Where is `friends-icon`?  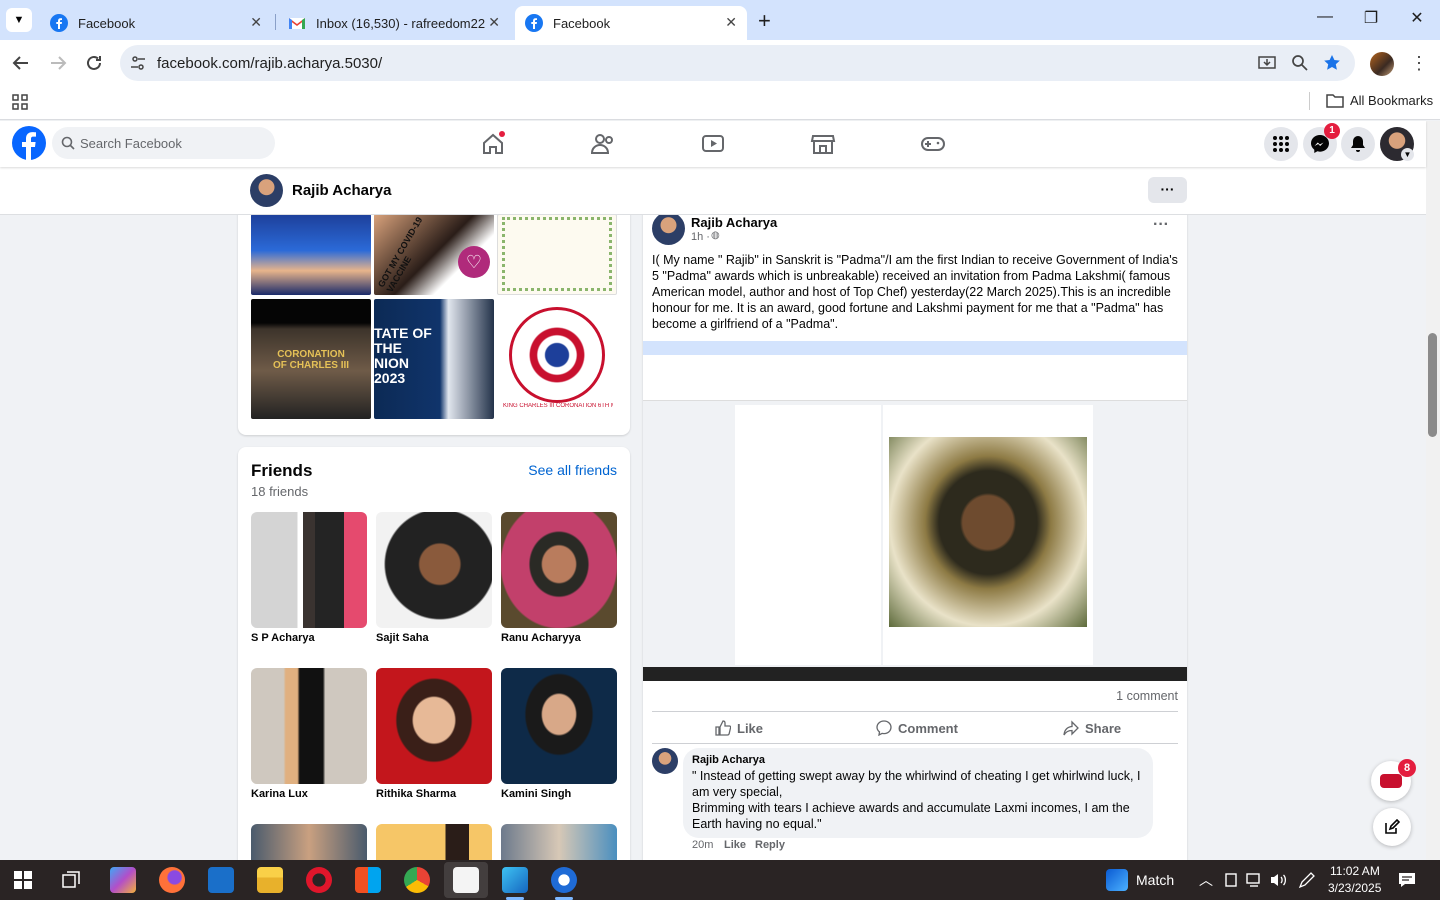
friends-icon is located at coordinates (603, 144).